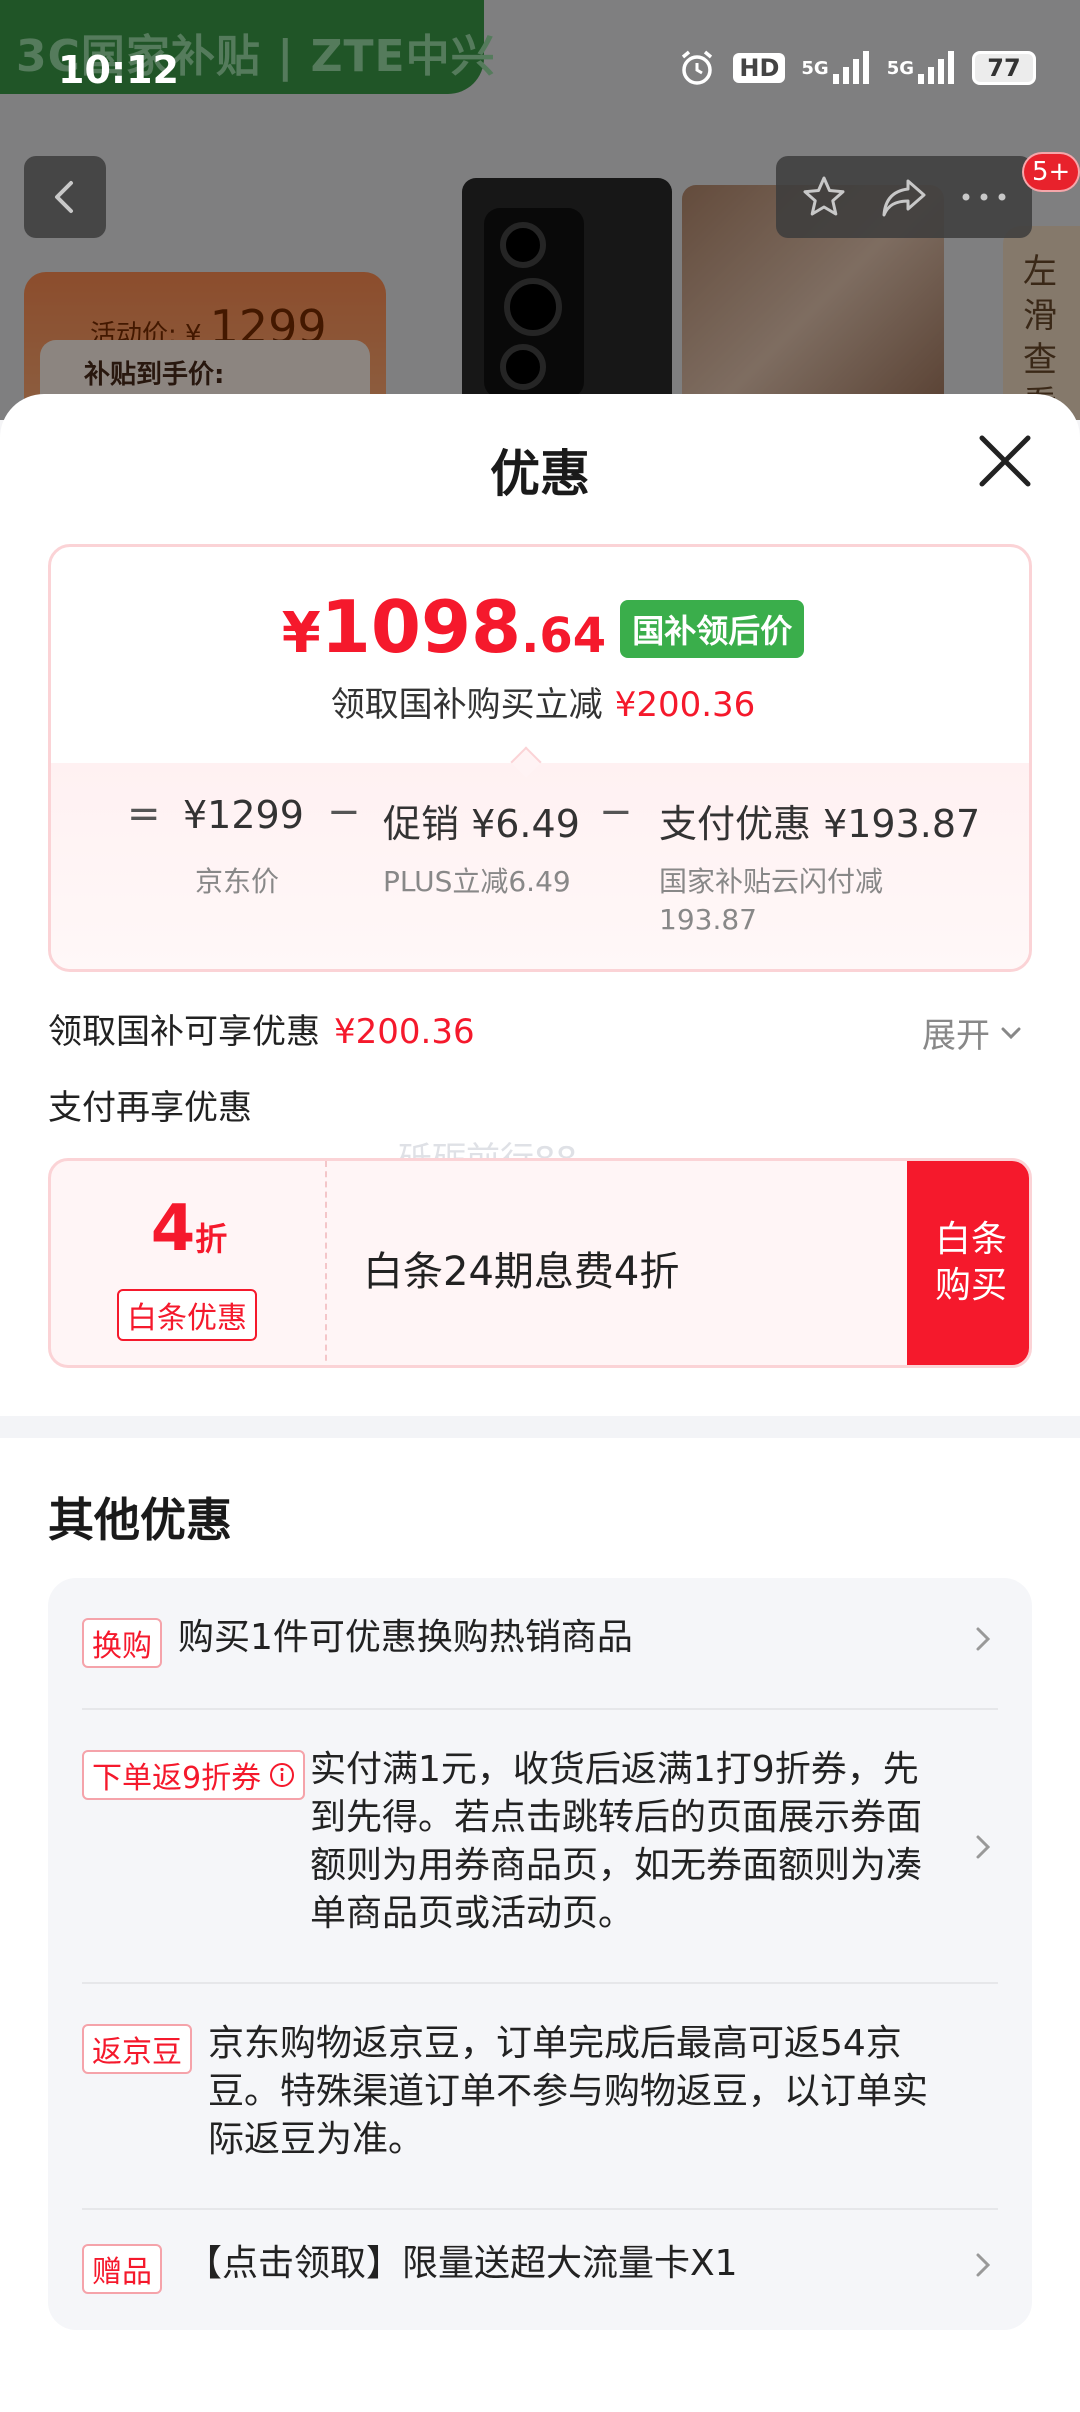 This screenshot has width=1080, height=2412. I want to click on offer-text: 【点击领取】限量送超大流量卡X1, so click(462, 2263).